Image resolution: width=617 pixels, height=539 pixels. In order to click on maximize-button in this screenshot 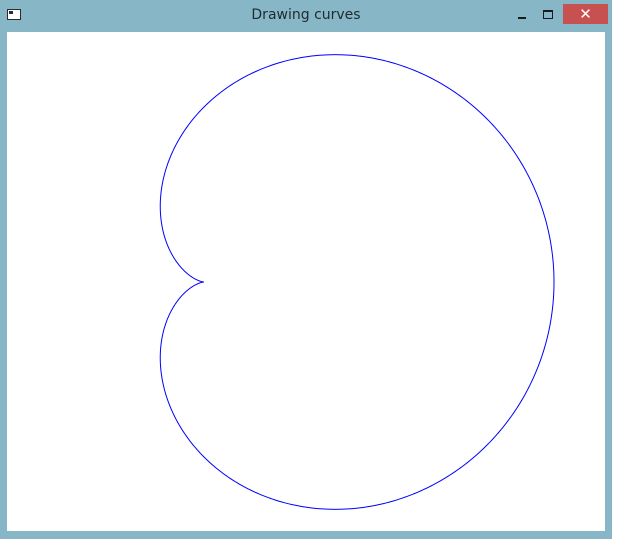, I will do `click(548, 14)`.